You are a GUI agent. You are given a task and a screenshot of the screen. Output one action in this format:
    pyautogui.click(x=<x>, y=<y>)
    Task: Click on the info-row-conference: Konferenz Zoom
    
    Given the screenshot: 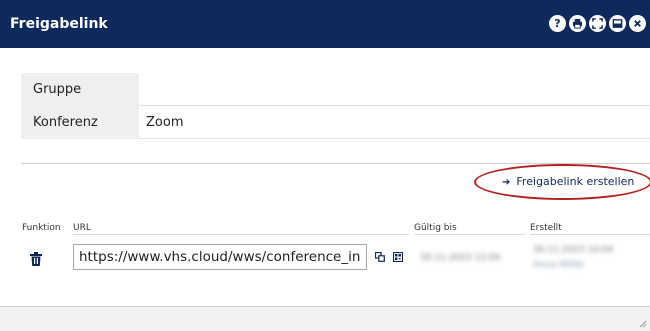 What is the action you would take?
    pyautogui.click(x=335, y=122)
    